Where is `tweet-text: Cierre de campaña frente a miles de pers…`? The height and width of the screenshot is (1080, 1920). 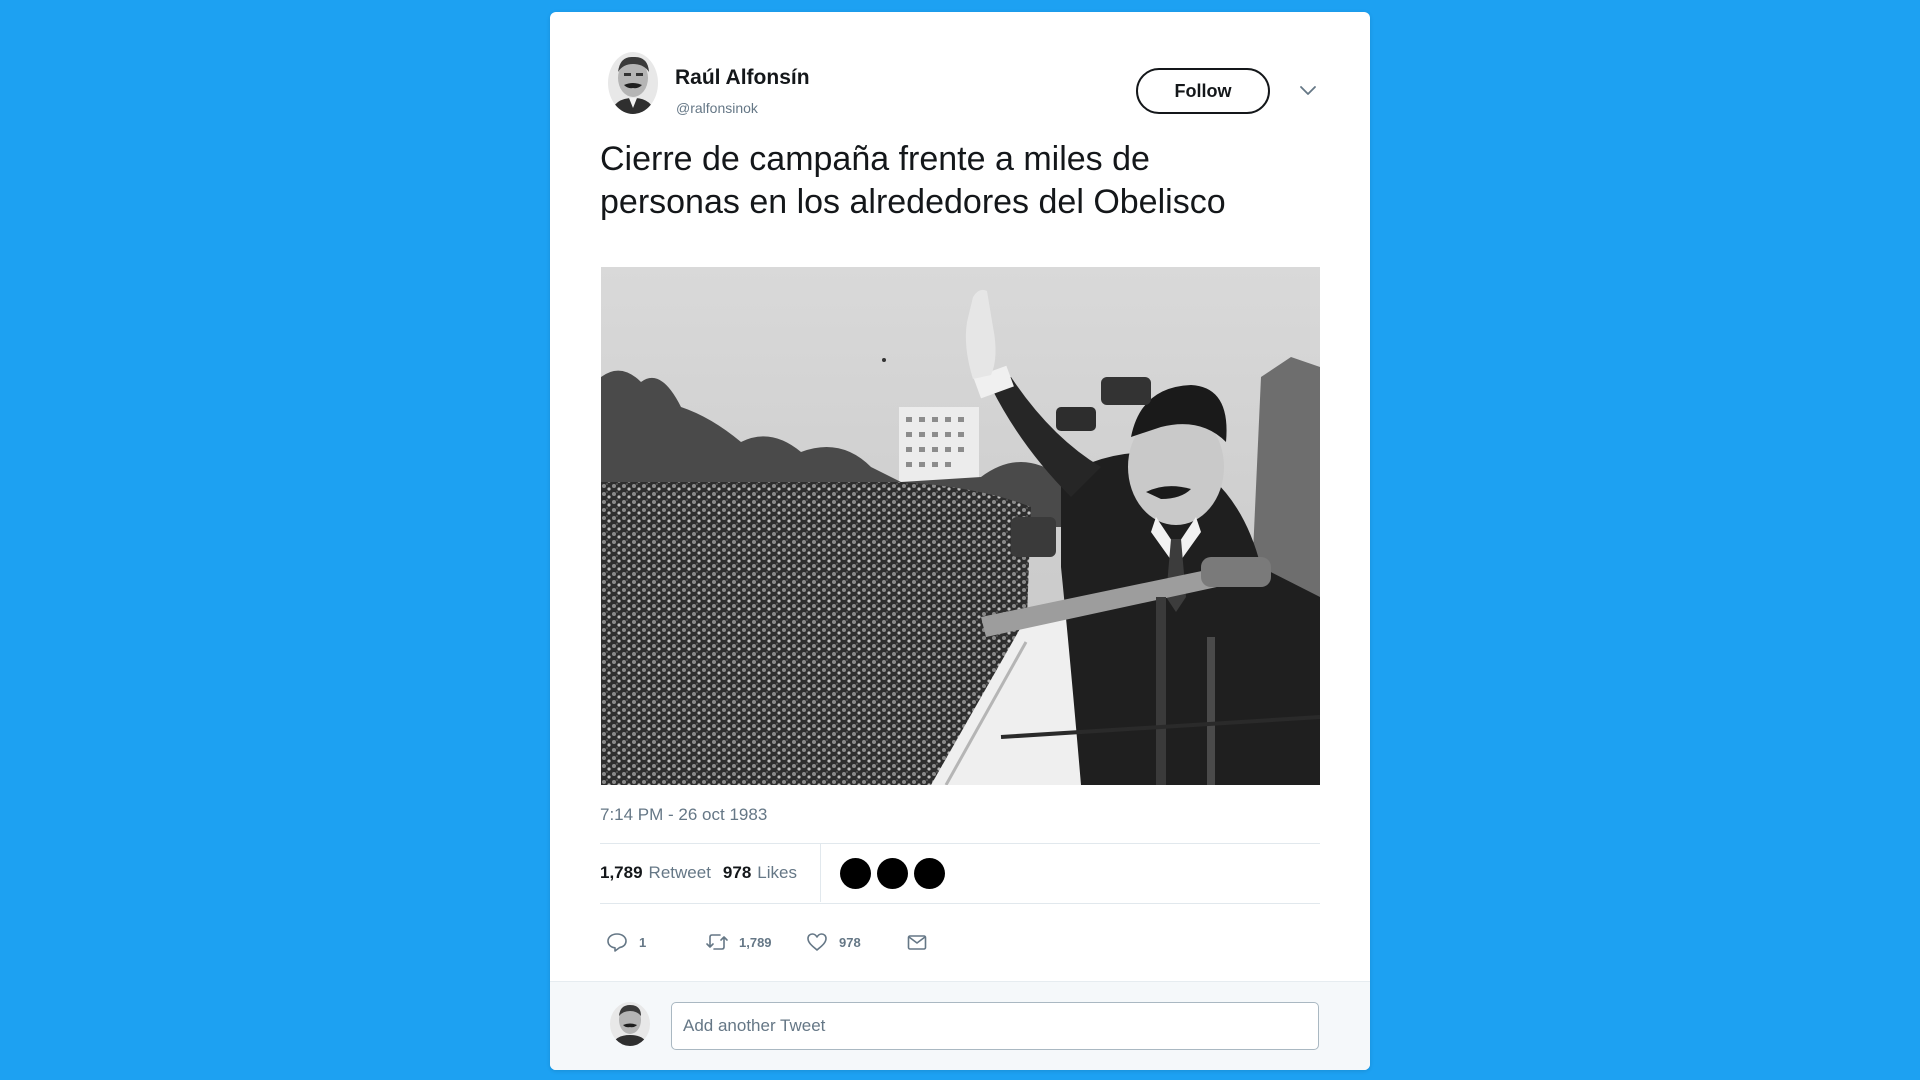 tweet-text: Cierre de campaña frente a miles de pers… is located at coordinates (960, 181).